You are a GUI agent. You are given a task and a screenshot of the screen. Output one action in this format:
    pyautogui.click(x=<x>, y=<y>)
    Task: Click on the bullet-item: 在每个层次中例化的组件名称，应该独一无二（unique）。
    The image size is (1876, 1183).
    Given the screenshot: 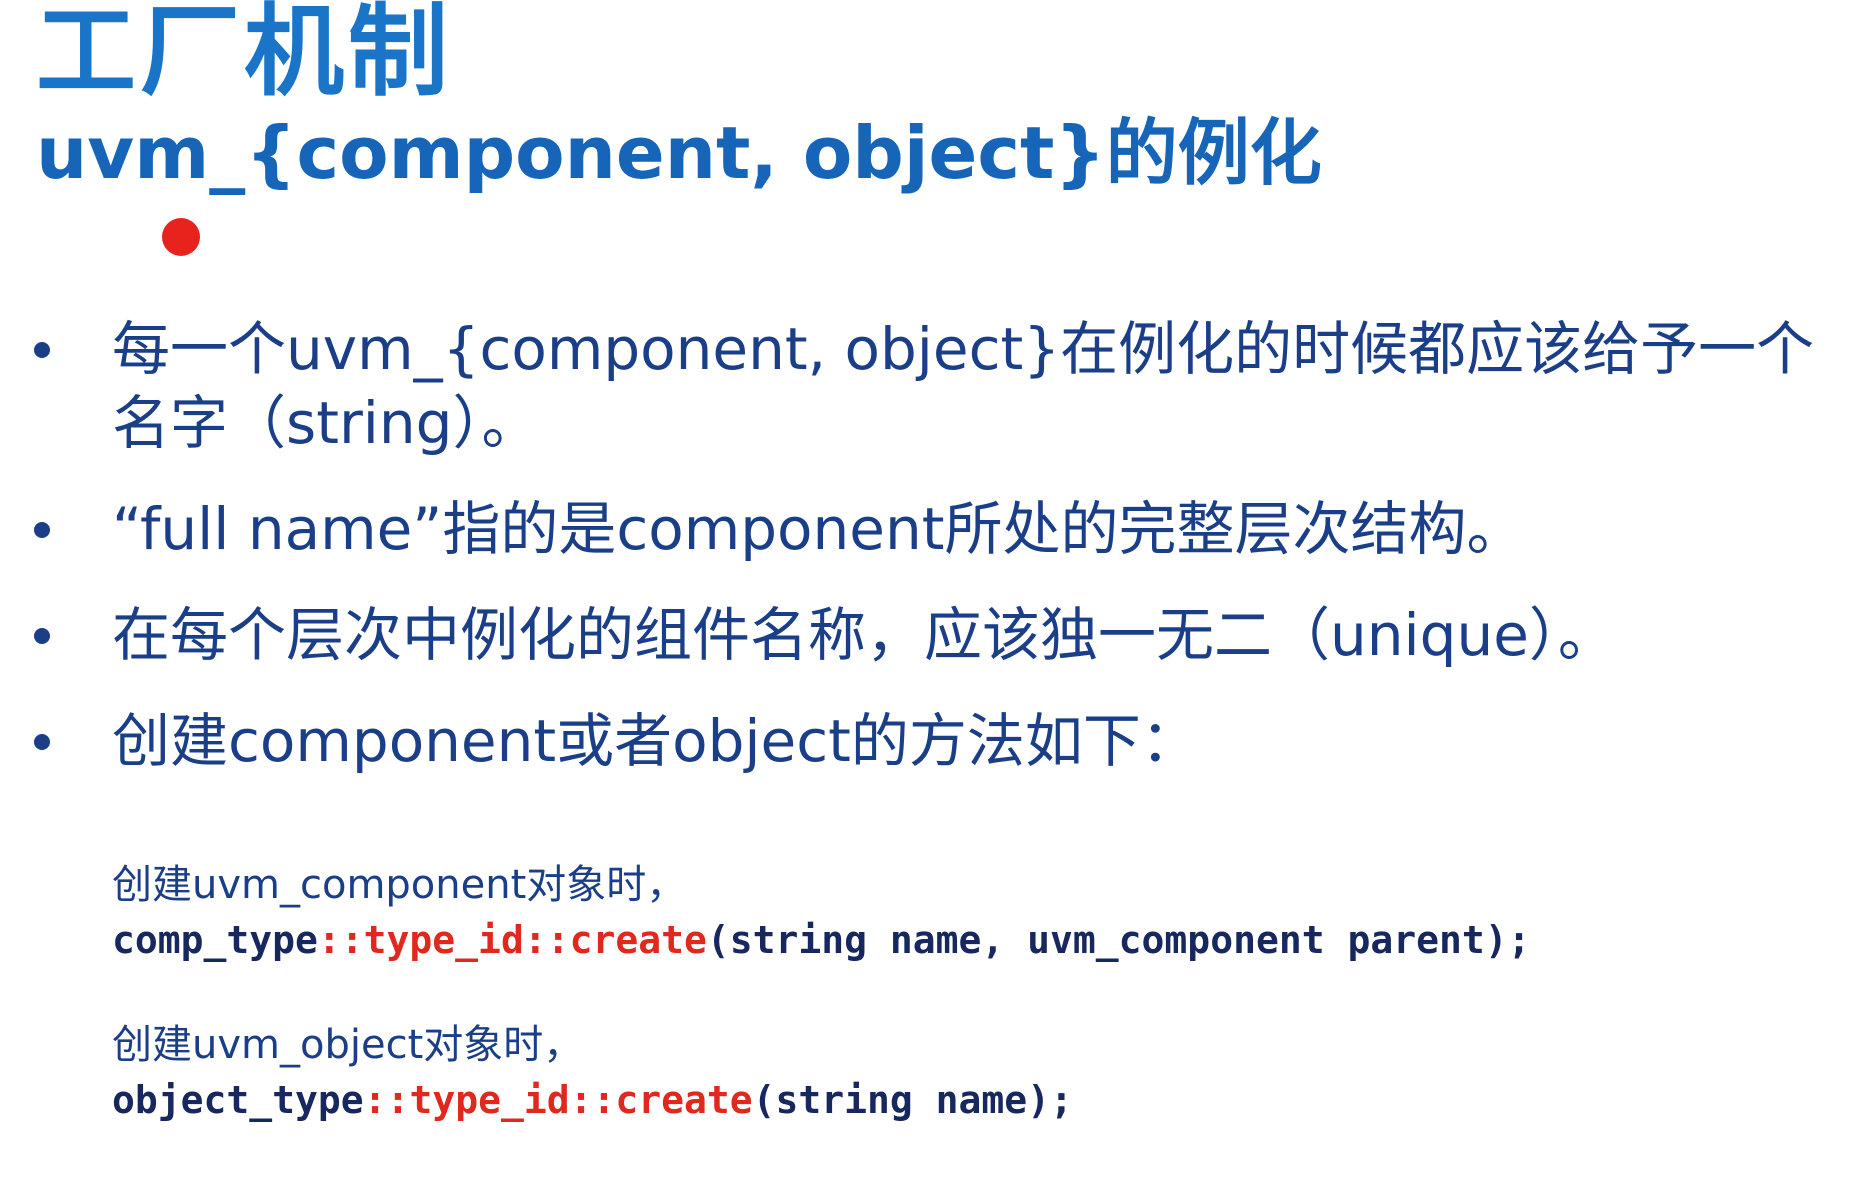 What is the action you would take?
    pyautogui.click(x=938, y=635)
    